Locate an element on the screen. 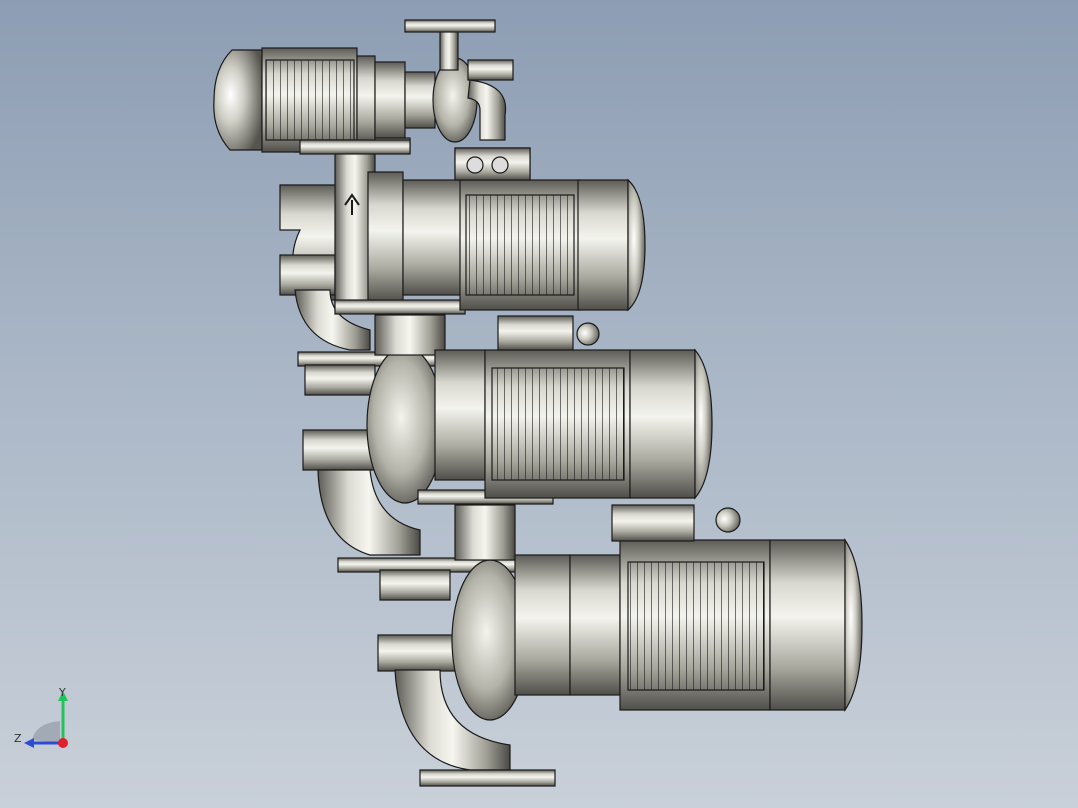  axis-triad: Y Z is located at coordinates (41, 717).